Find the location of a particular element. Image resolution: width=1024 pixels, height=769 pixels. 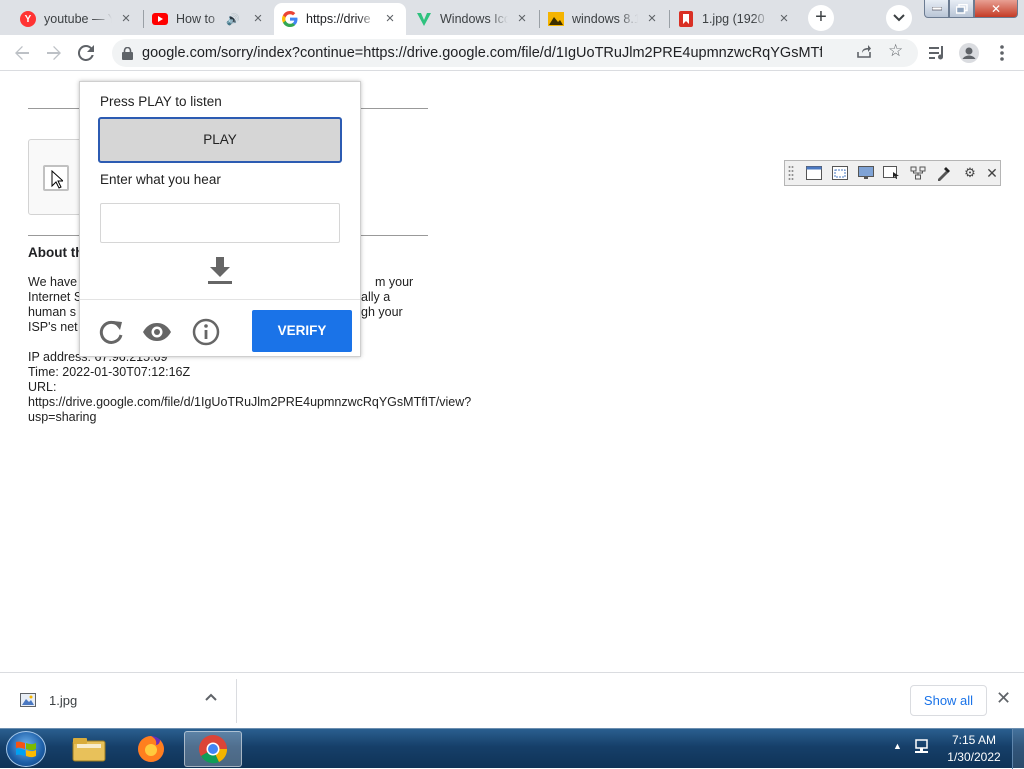

tab-how-to: How to 🔊 × is located at coordinates (209, 19).